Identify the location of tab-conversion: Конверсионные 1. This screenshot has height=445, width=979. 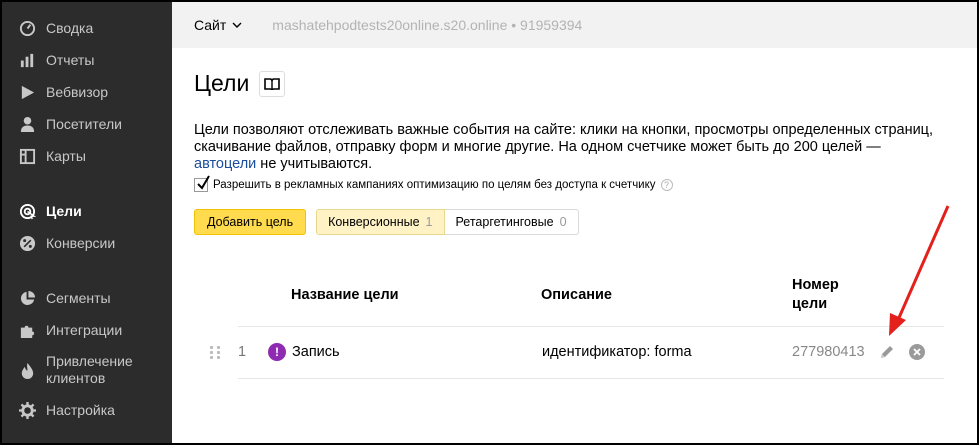
(380, 222).